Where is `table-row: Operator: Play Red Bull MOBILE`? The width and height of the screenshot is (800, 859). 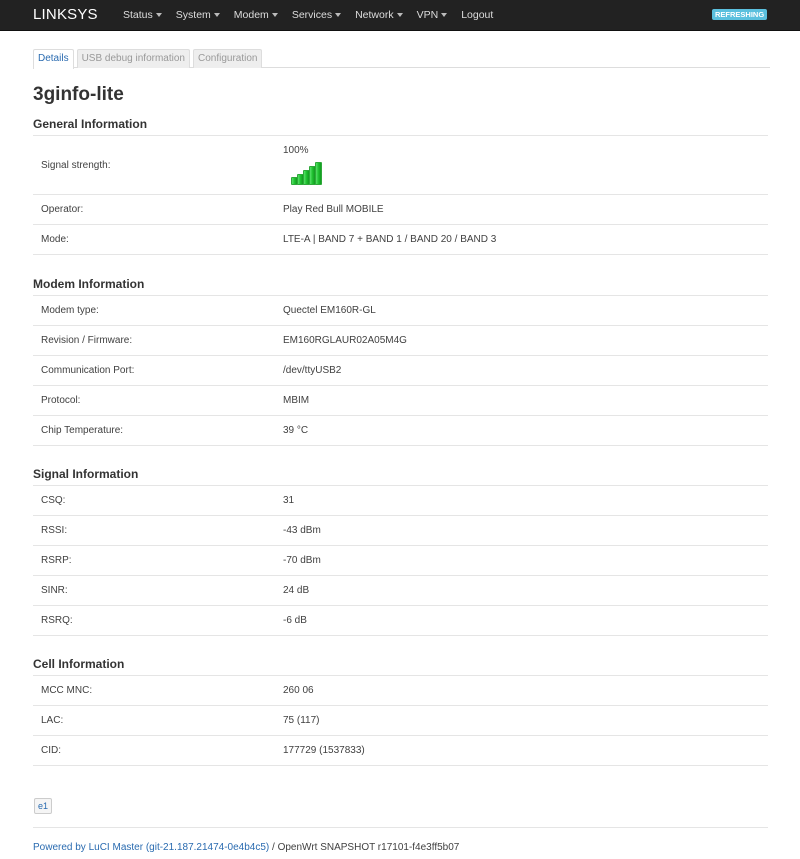 table-row: Operator: Play Red Bull MOBILE is located at coordinates (400, 210).